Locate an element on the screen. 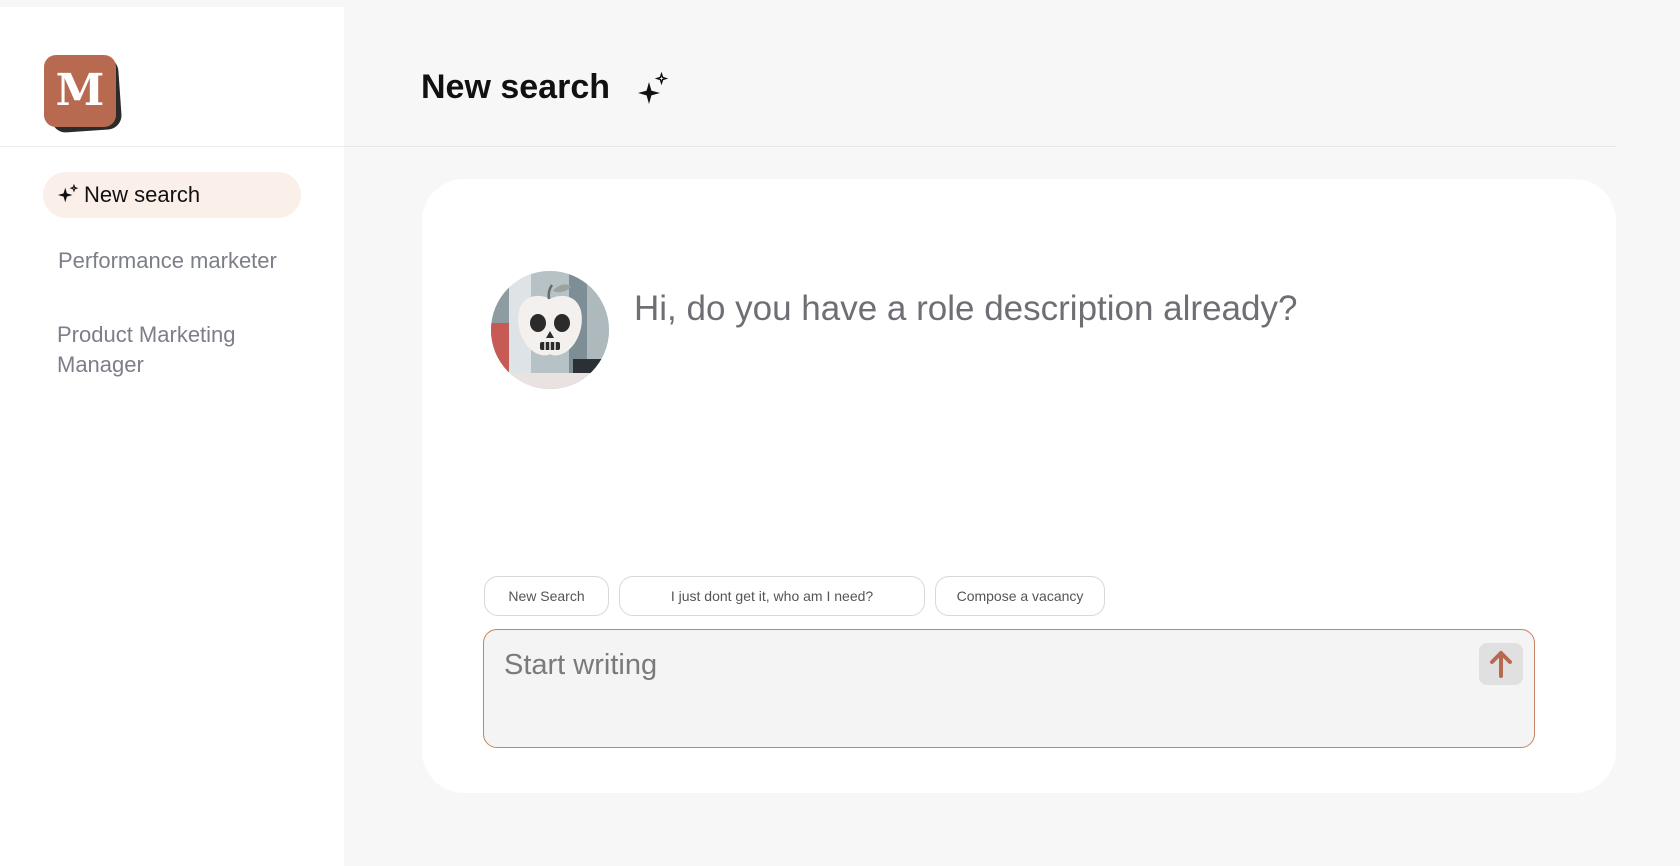  logo-monogram: M is located at coordinates (80, 91).